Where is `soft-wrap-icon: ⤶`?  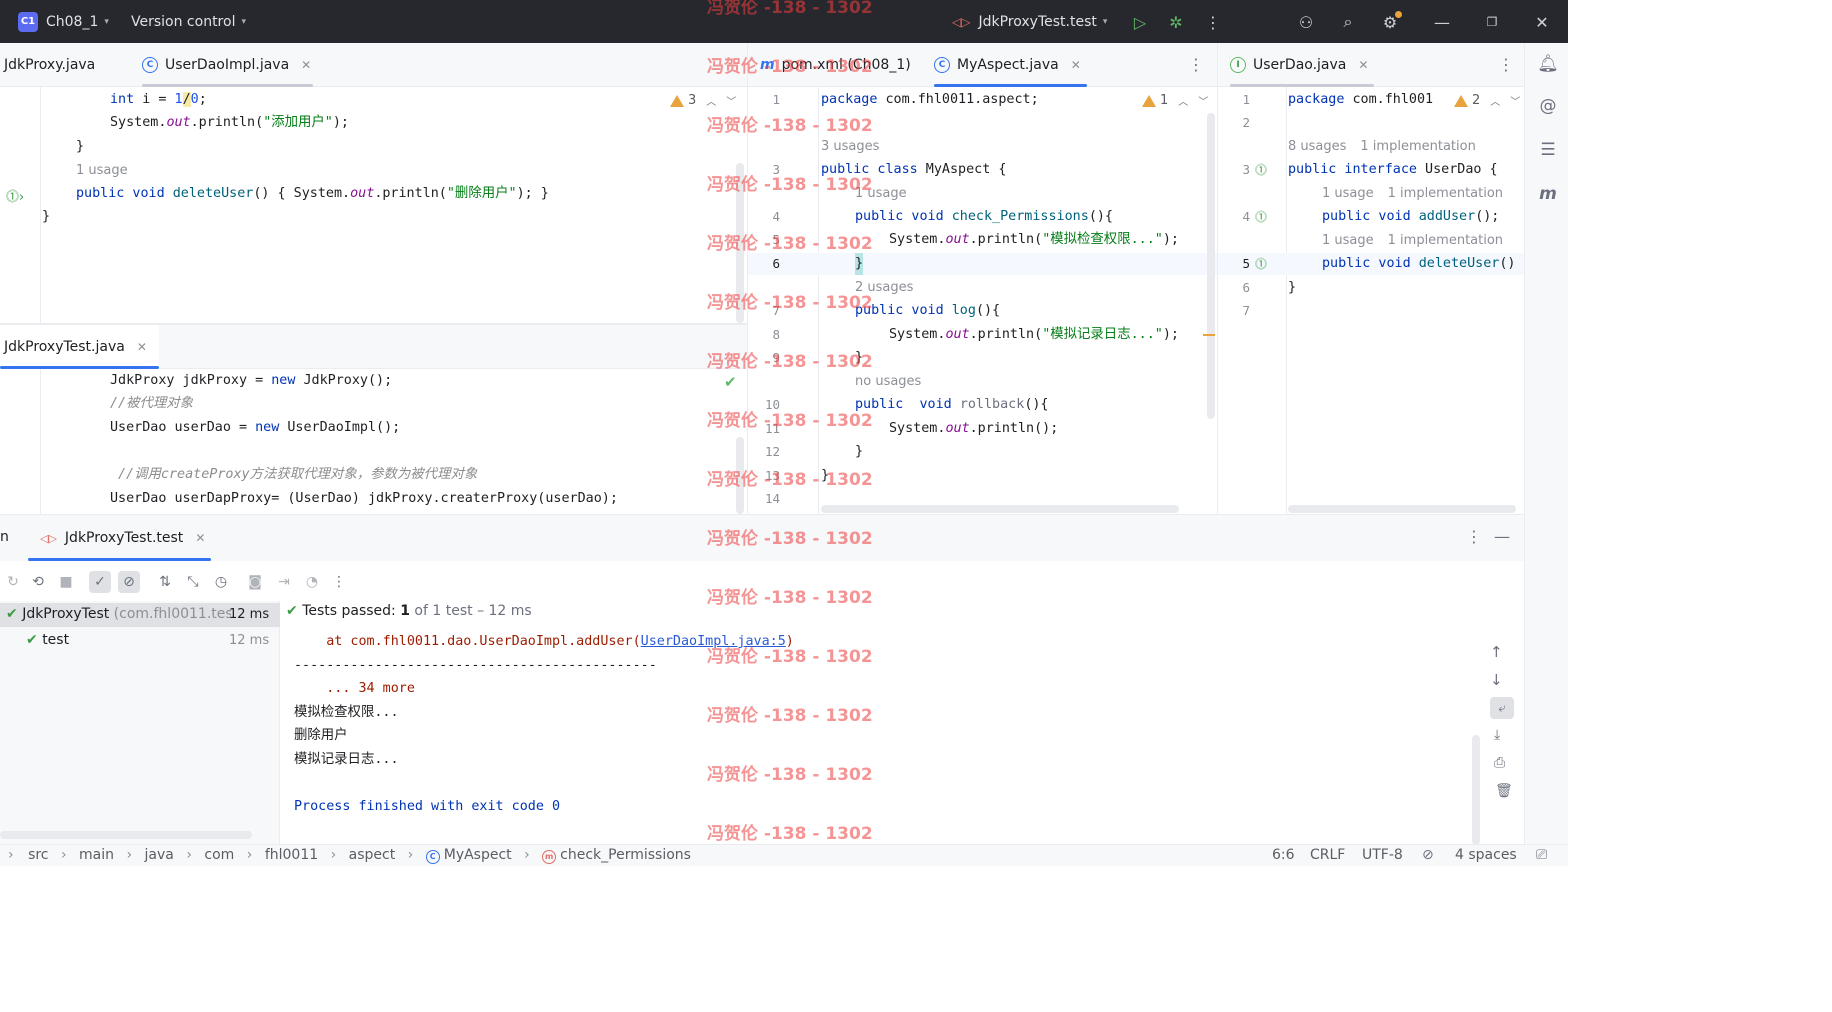 soft-wrap-icon: ⤶ is located at coordinates (1502, 708).